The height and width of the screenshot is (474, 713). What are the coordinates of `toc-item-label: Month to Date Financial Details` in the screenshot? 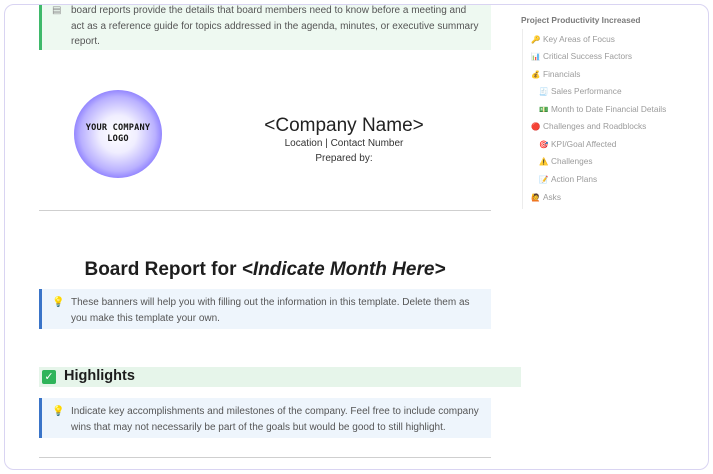 It's located at (609, 109).